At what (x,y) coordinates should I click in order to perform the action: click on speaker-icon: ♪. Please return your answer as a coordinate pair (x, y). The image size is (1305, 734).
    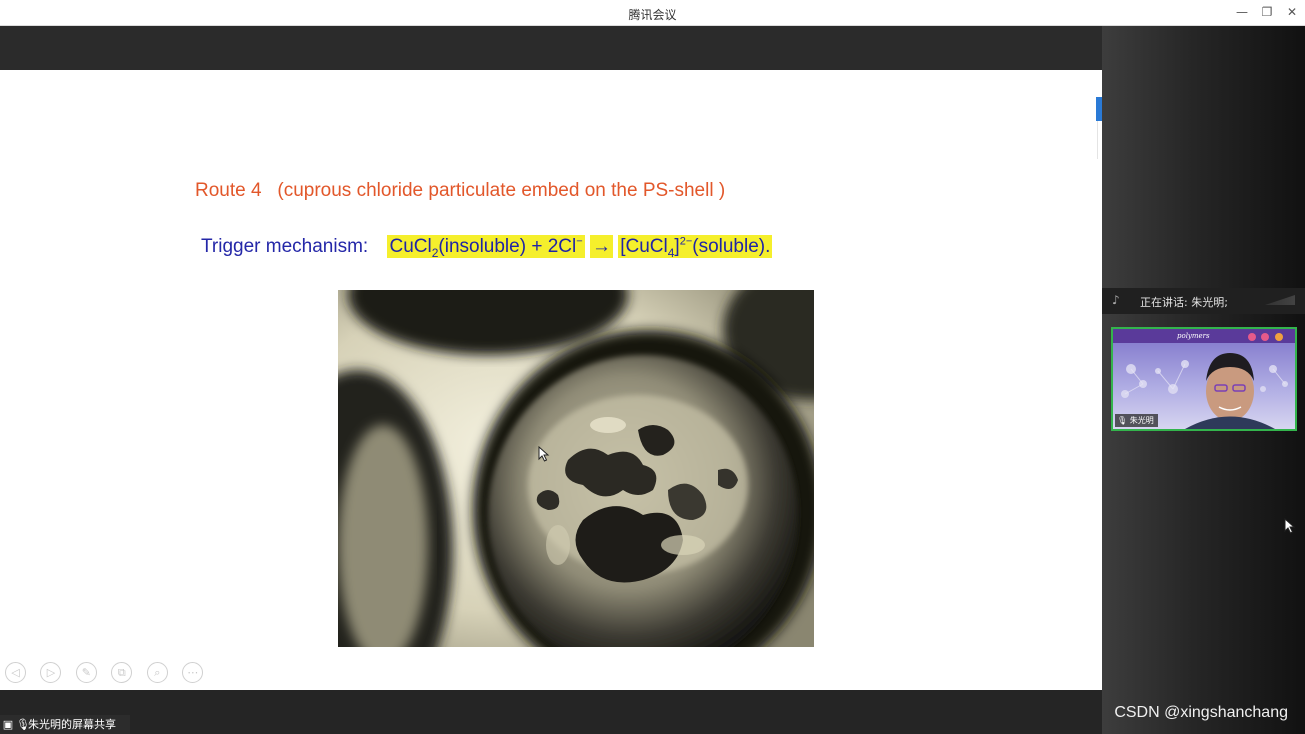
    Looking at the image, I should click on (1116, 300).